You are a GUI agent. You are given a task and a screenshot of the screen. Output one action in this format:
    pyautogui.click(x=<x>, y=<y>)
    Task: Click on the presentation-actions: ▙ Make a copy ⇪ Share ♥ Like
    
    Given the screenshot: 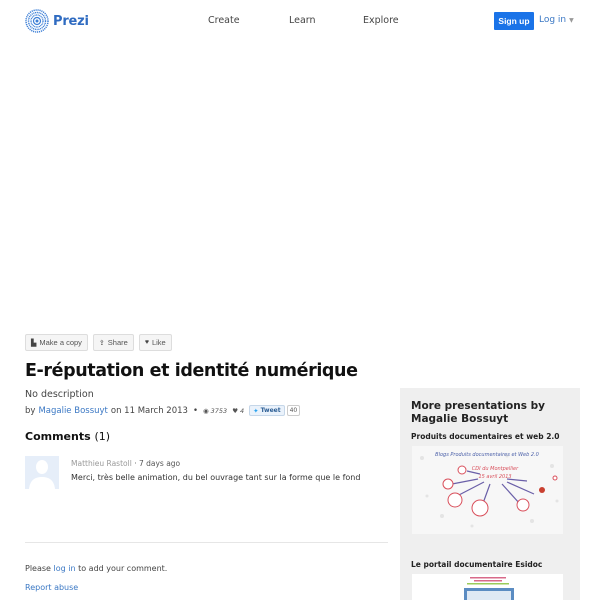 What is the action you would take?
    pyautogui.click(x=98, y=342)
    